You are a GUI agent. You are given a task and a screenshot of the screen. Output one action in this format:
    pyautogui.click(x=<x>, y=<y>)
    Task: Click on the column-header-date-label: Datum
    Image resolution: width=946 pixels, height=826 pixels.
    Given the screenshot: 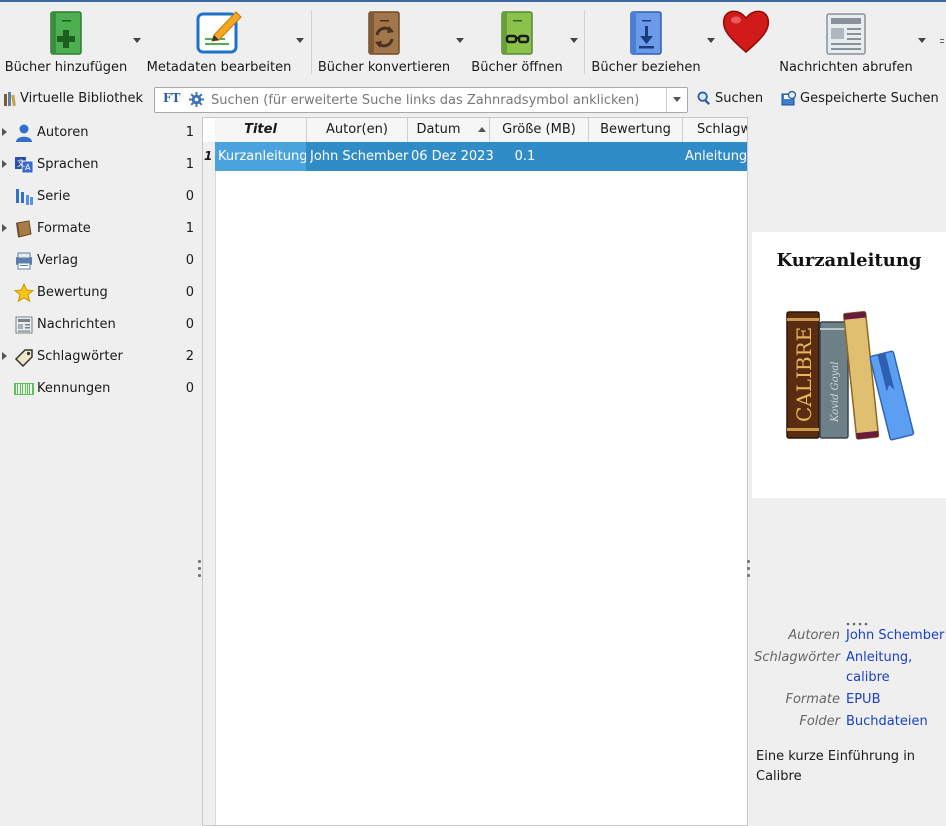 What is the action you would take?
    pyautogui.click(x=438, y=129)
    